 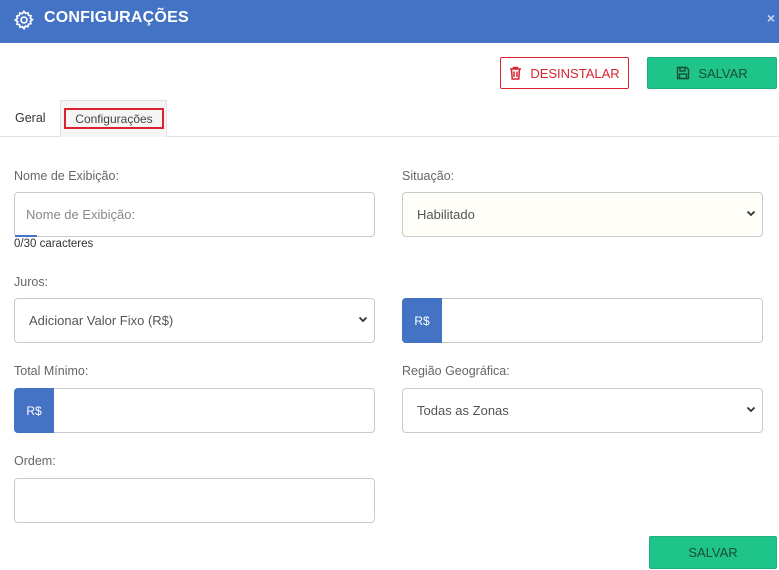 What do you see at coordinates (582, 410) in the screenshot?
I see `region-select: Todas as Zonas` at bounding box center [582, 410].